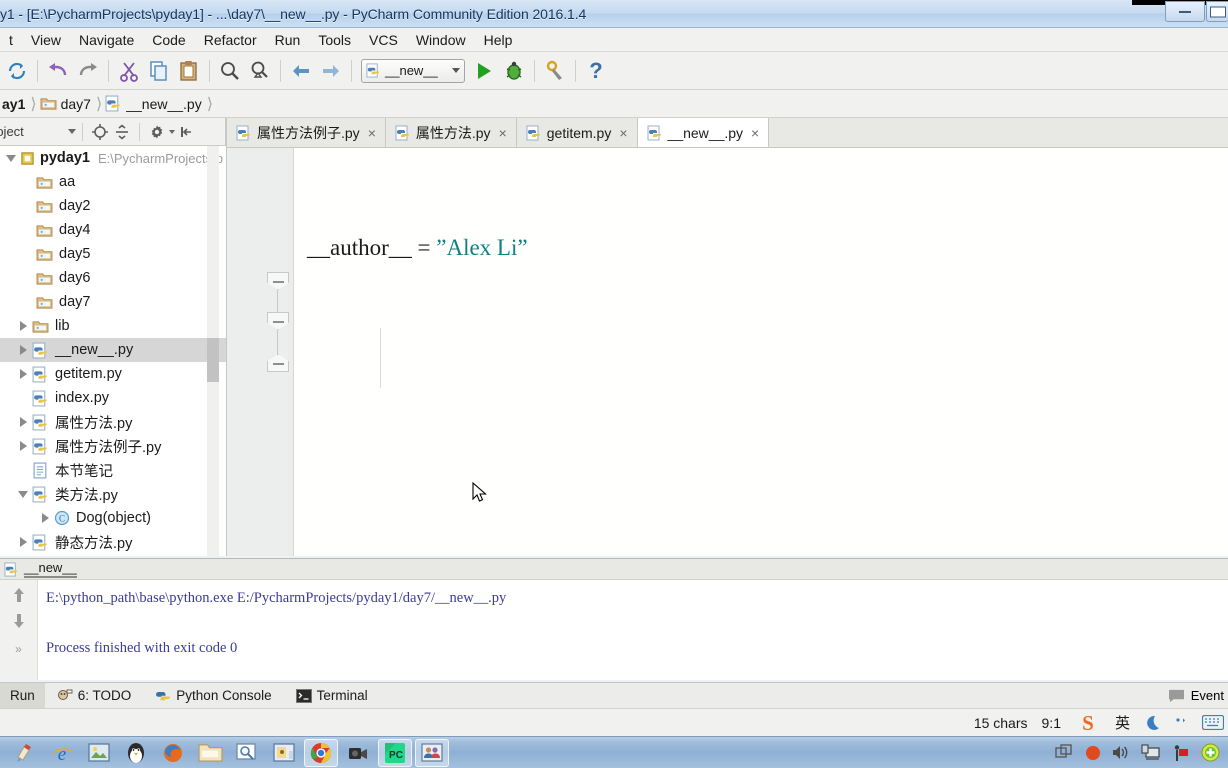  Describe the element at coordinates (94, 695) in the screenshot. I see `tool-window-todo: 6: TODO` at that location.